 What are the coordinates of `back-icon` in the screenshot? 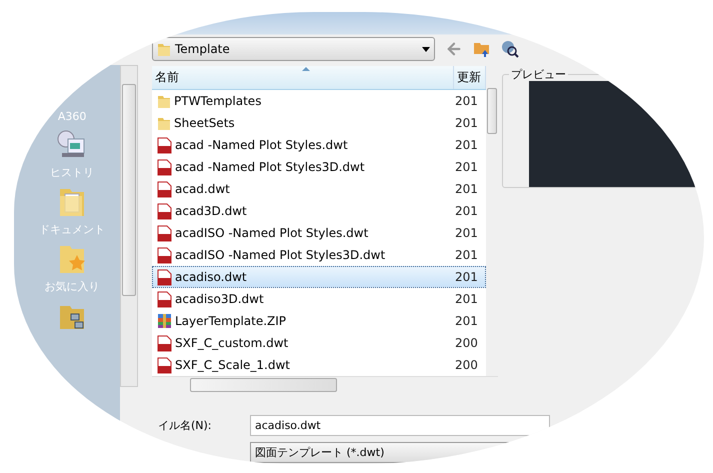 It's located at (454, 49).